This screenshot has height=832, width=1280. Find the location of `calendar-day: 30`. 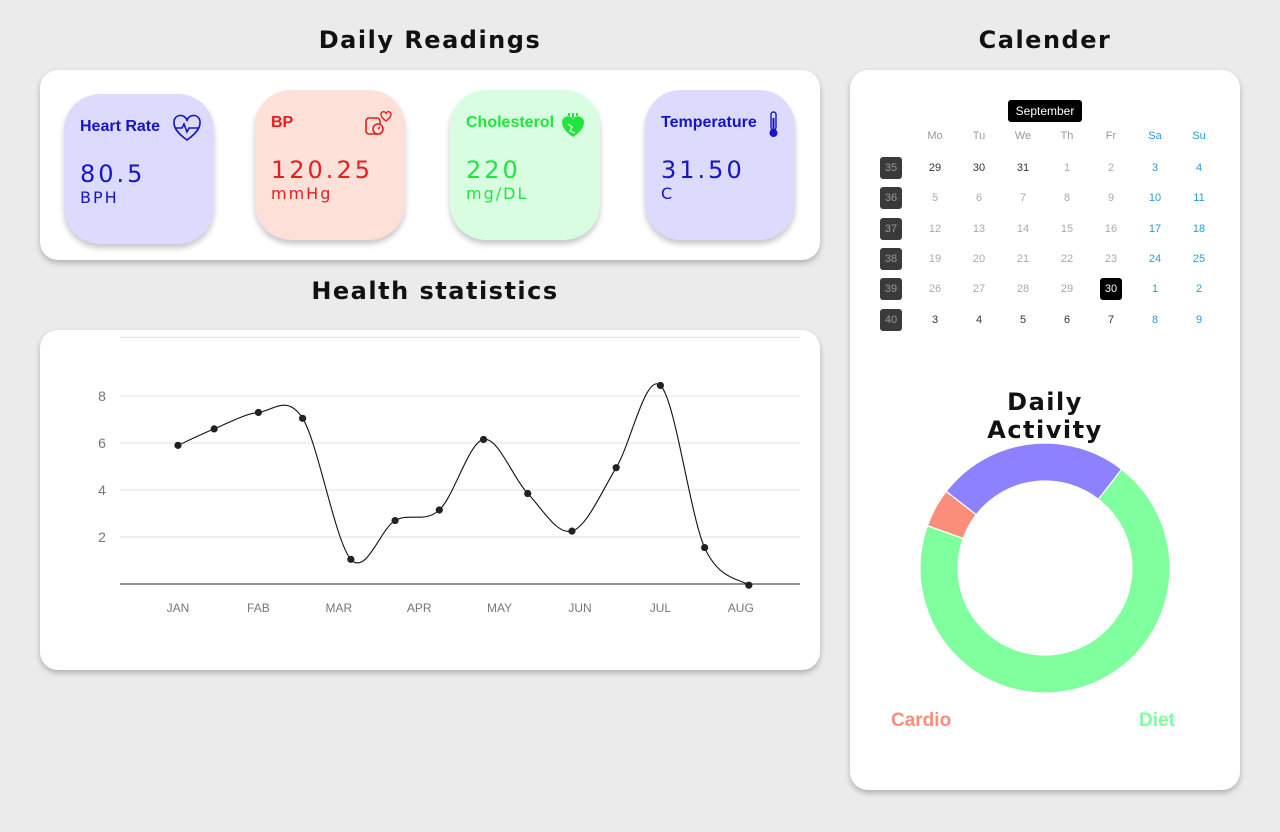

calendar-day: 30 is located at coordinates (979, 168).